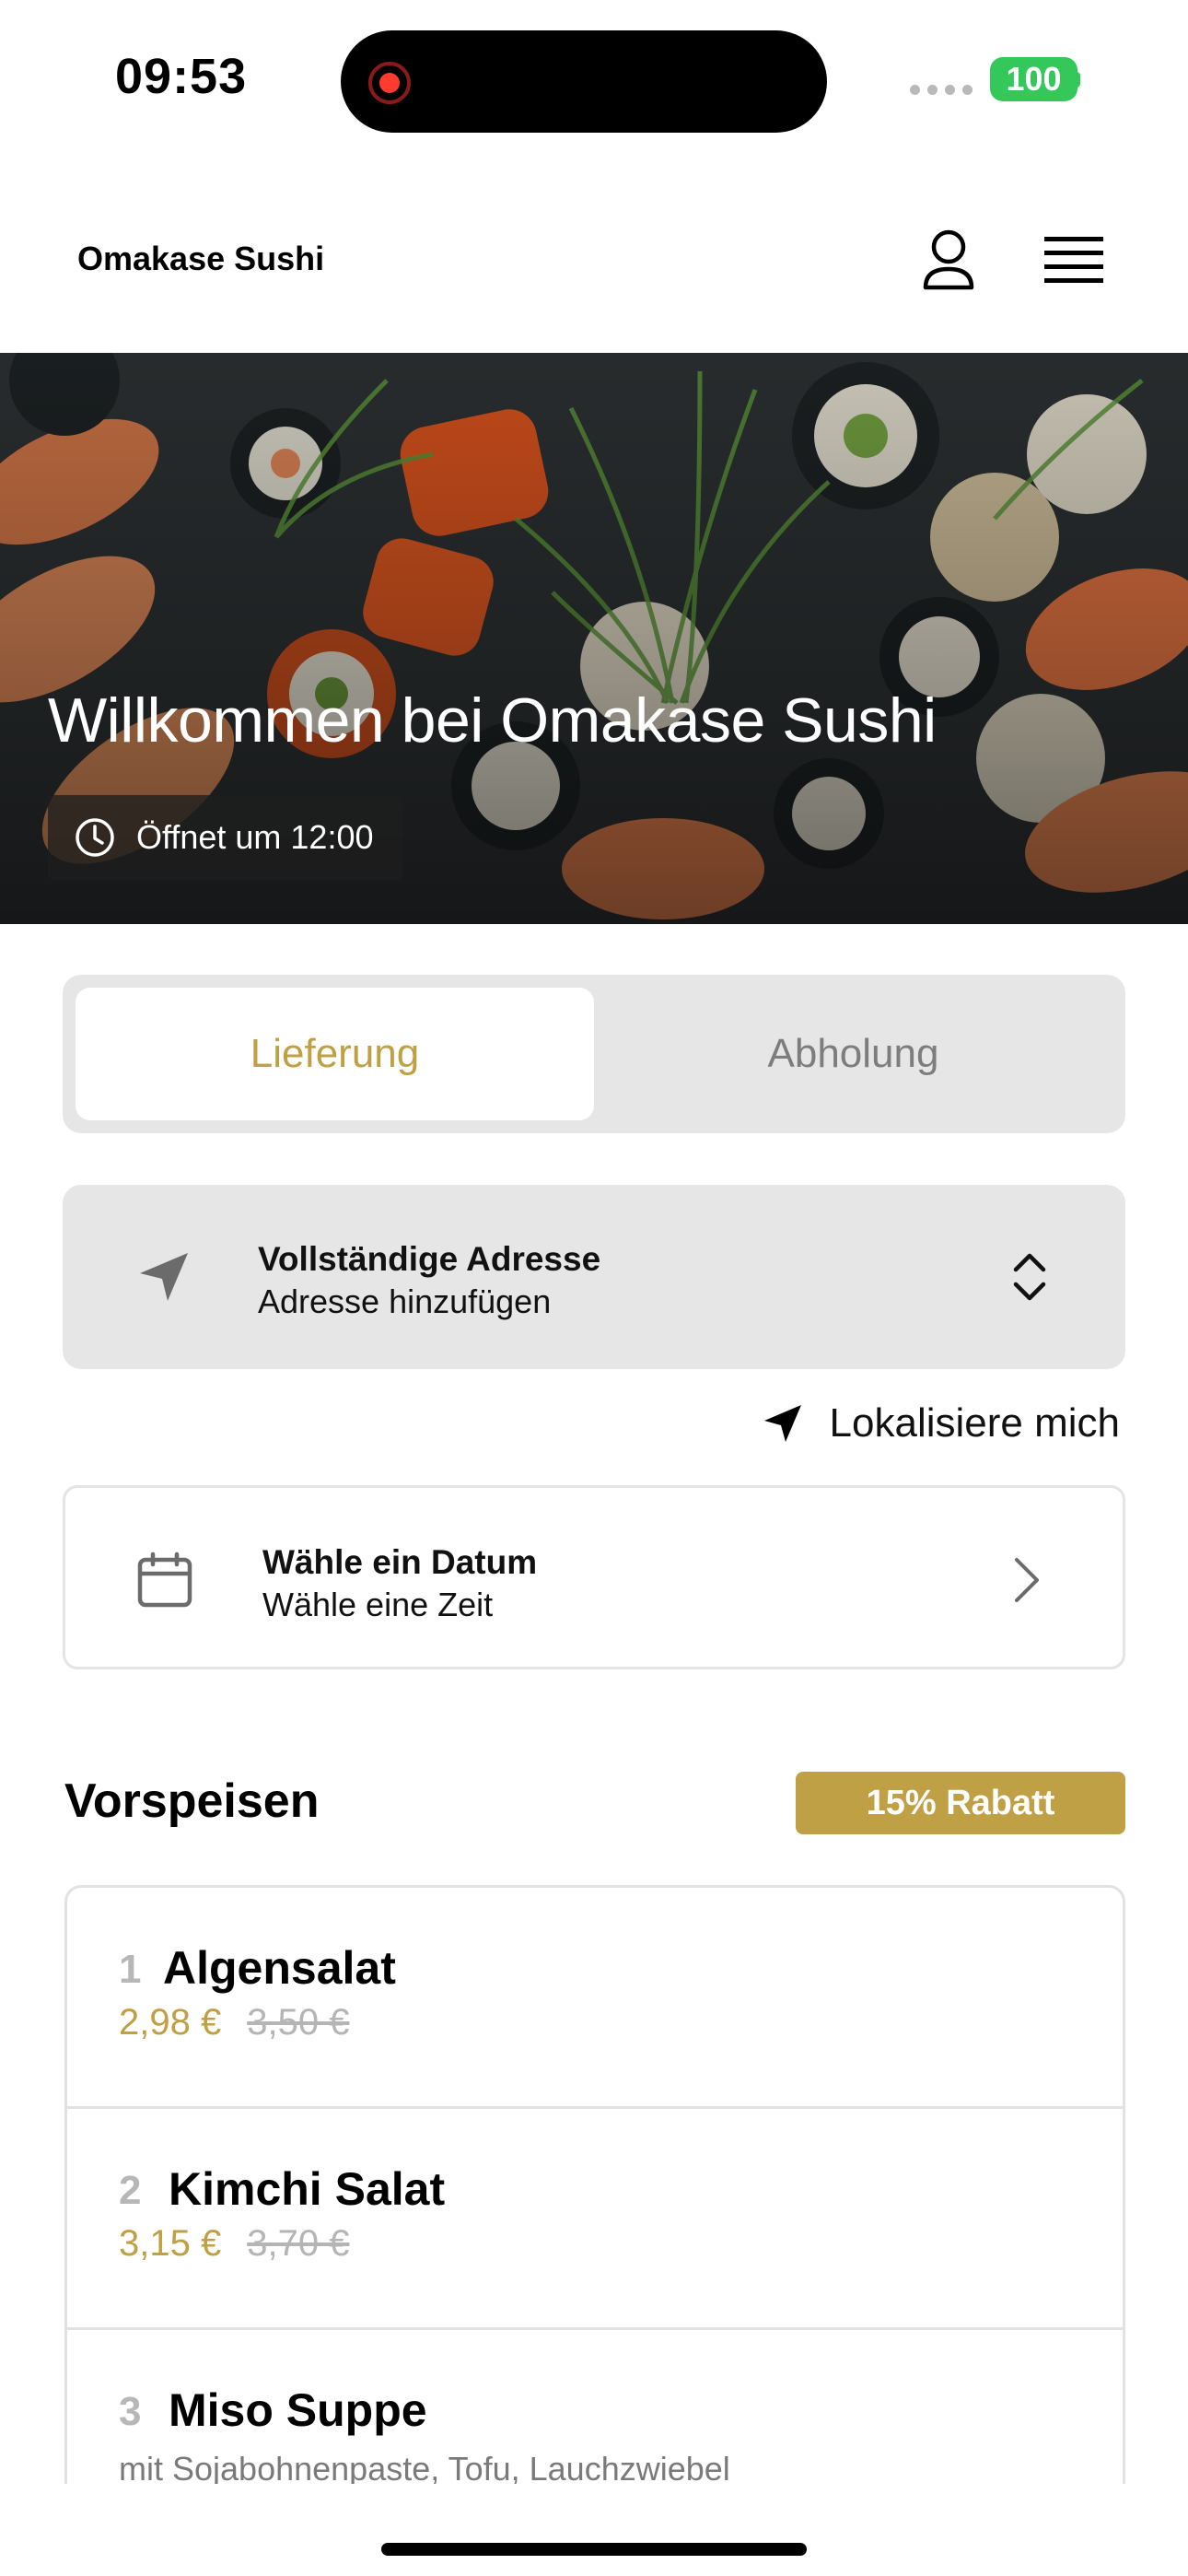 This screenshot has width=1188, height=2576. What do you see at coordinates (595, 2219) in the screenshot?
I see `menu-item: 2 Kimchi Salat 3,15 € 3,70 €` at bounding box center [595, 2219].